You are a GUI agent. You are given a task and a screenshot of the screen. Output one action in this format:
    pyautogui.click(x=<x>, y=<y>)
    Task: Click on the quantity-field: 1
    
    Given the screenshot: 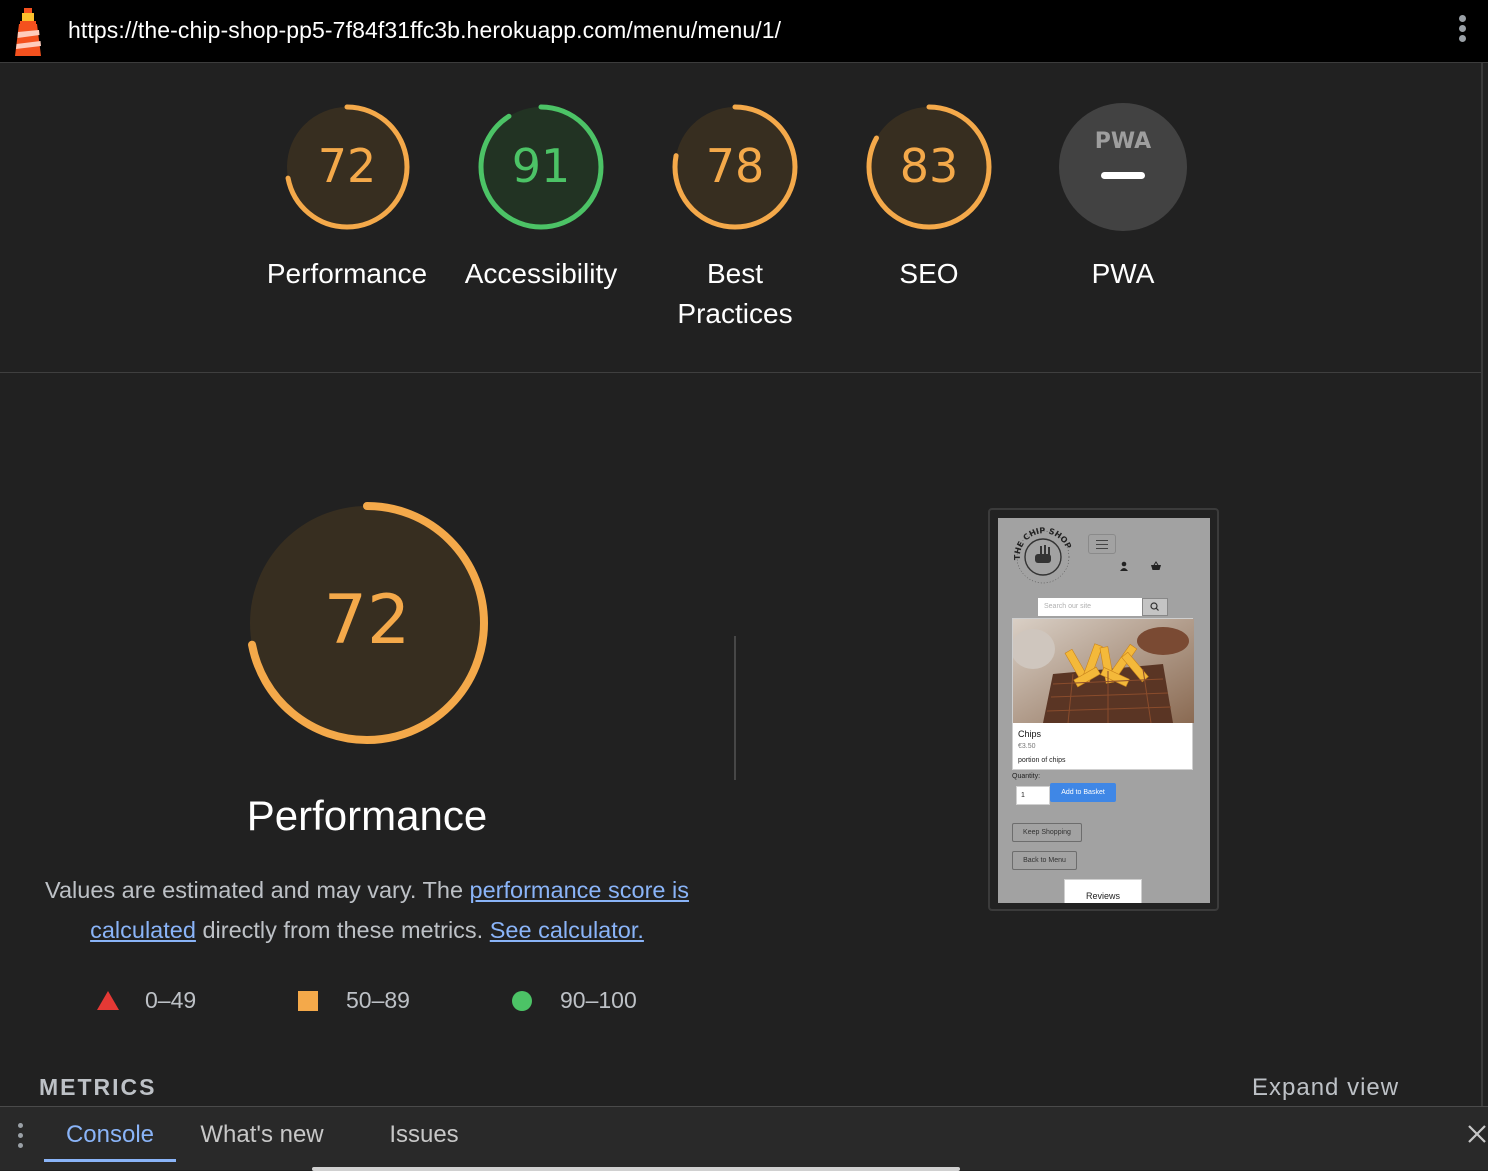 What is the action you would take?
    pyautogui.click(x=1033, y=795)
    